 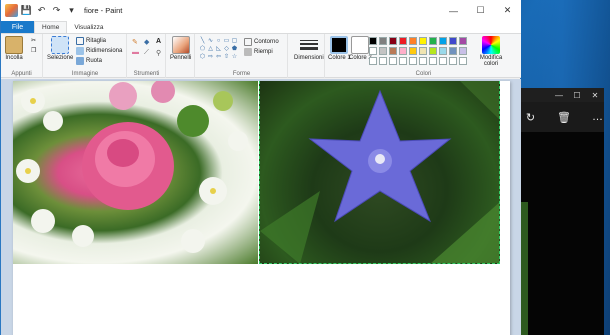 What do you see at coordinates (577, 95) in the screenshot?
I see `maximize-icon: ☐` at bounding box center [577, 95].